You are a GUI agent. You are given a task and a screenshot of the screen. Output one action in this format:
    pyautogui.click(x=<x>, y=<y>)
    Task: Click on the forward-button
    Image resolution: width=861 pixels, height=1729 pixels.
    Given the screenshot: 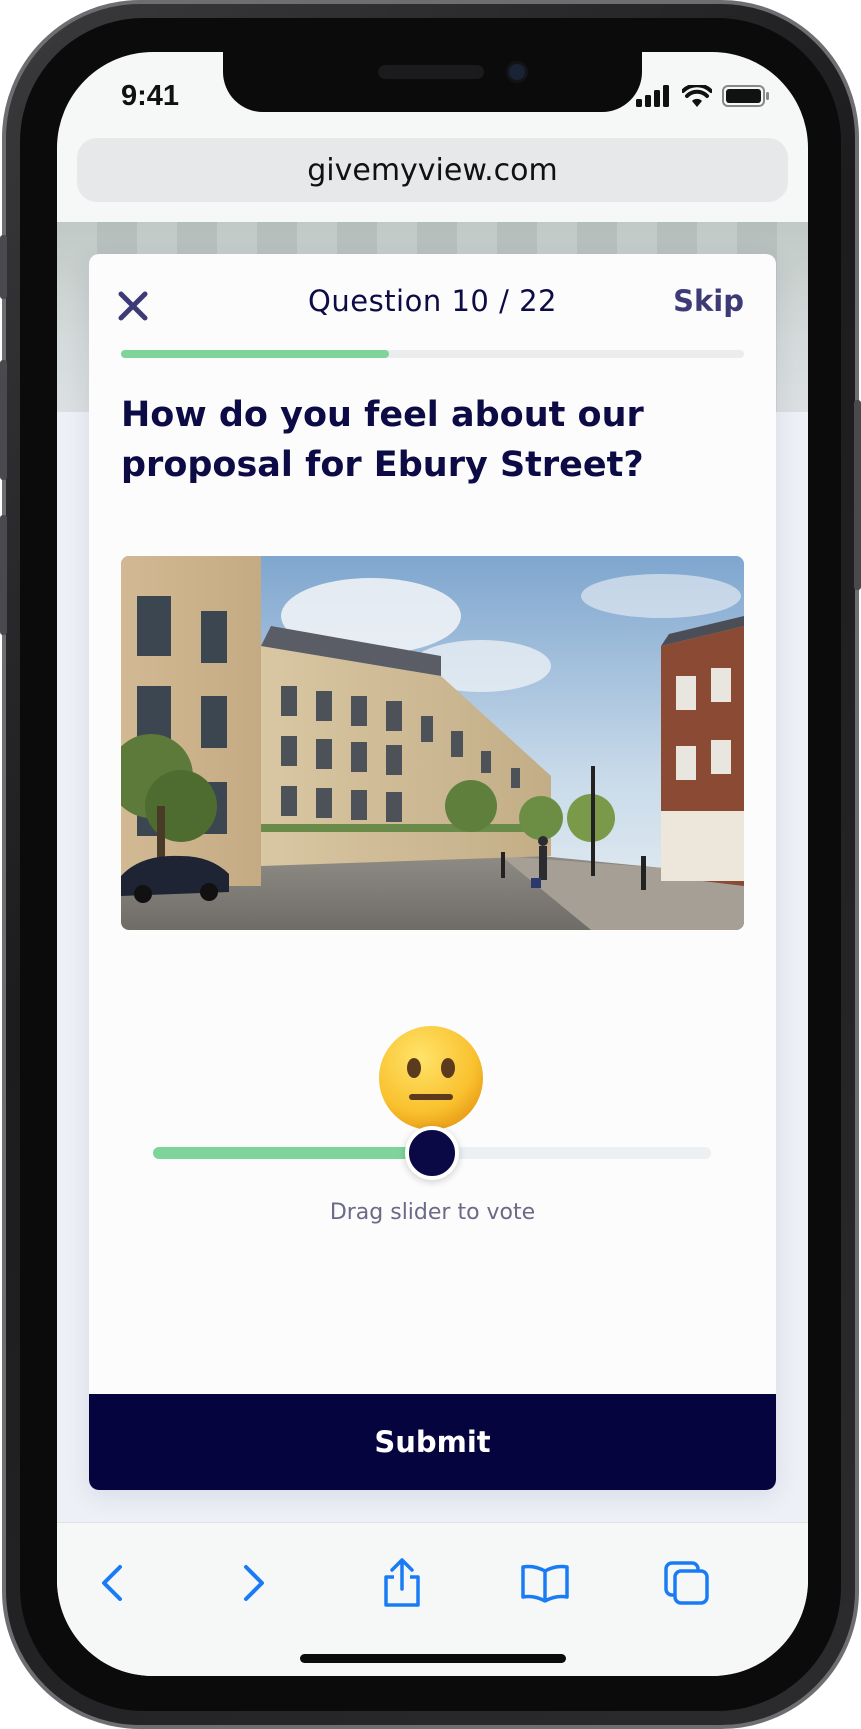 What is the action you would take?
    pyautogui.click(x=253, y=1583)
    